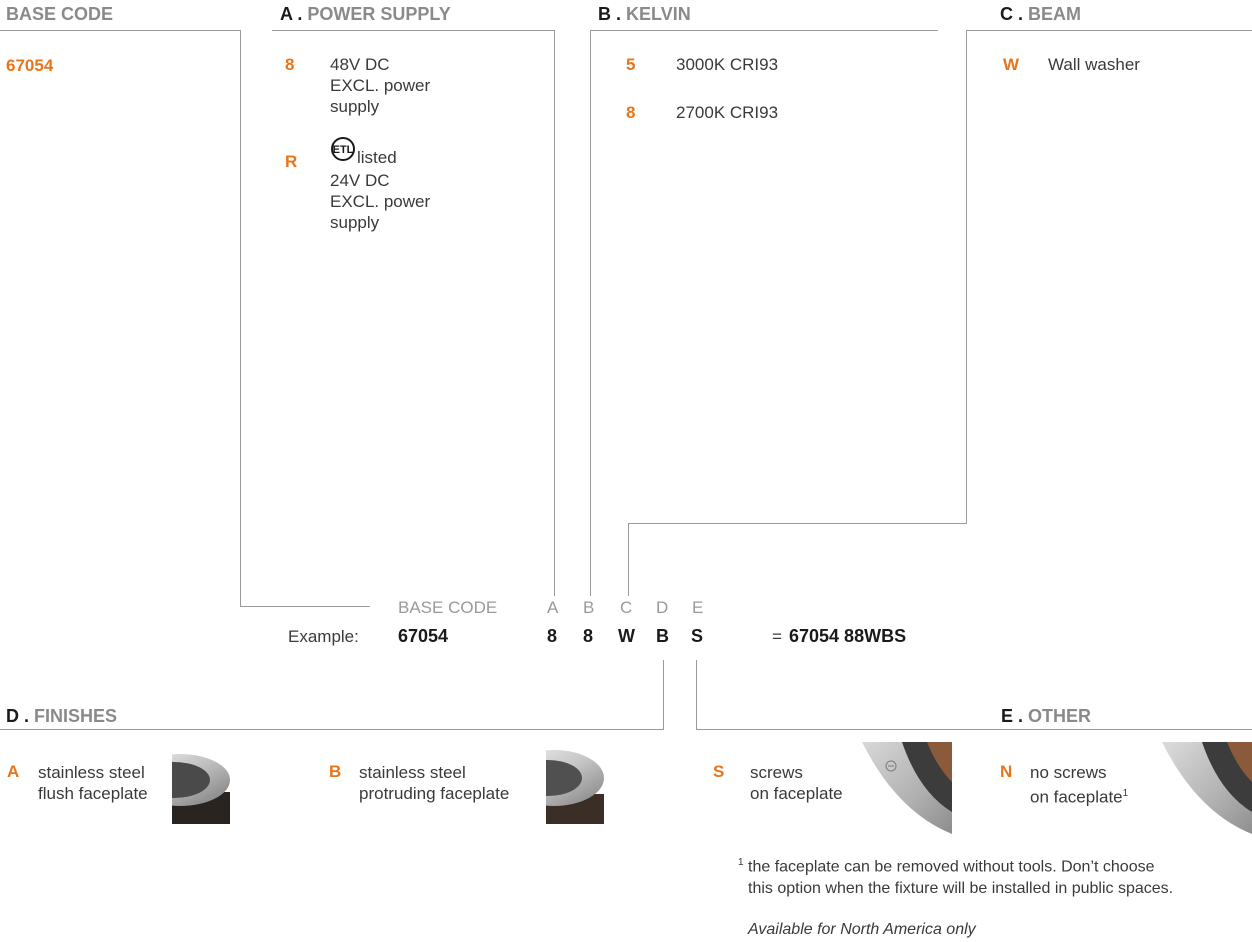 This screenshot has width=1252, height=942. I want to click on example-value-c: W, so click(626, 636).